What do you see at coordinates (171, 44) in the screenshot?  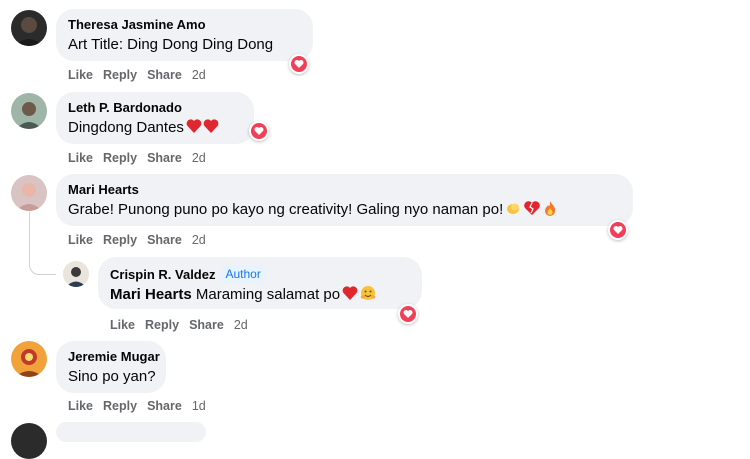 I see `comment-text: Art Title: Ding Dong Ding Dong` at bounding box center [171, 44].